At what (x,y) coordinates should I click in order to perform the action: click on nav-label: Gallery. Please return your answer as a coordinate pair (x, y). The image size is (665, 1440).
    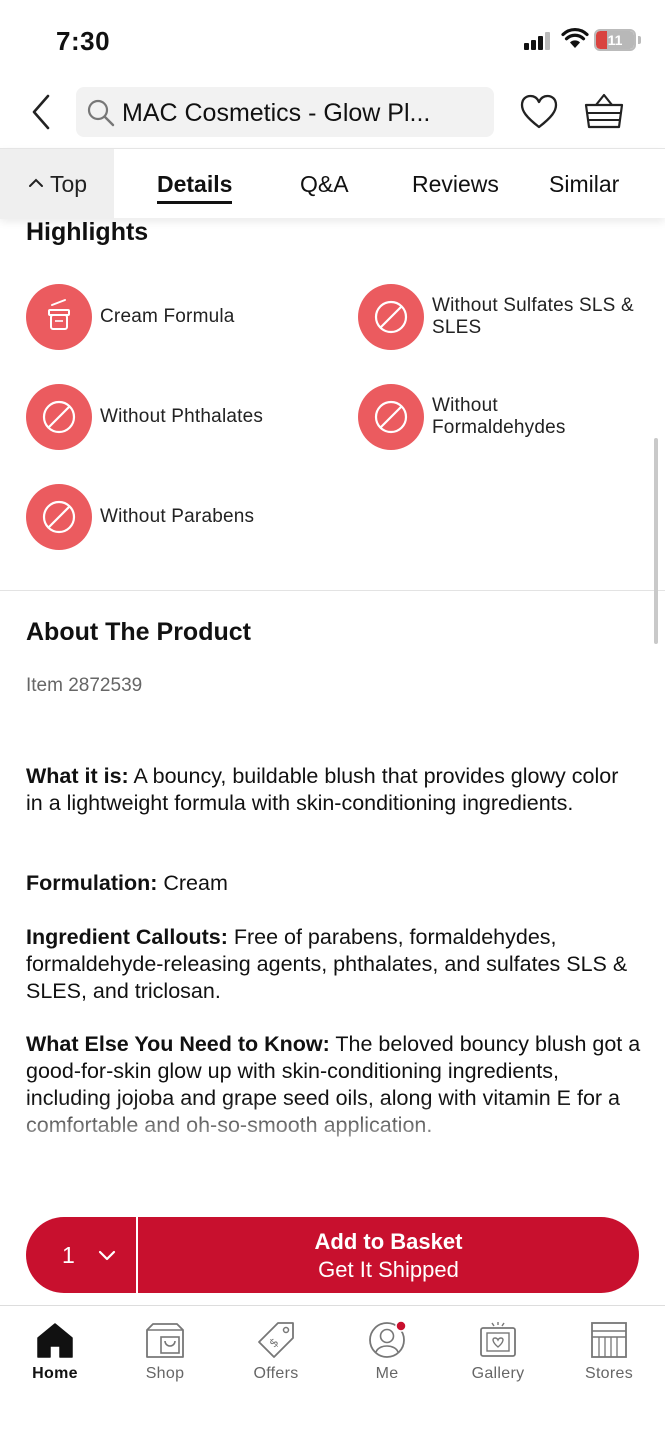
    Looking at the image, I should click on (498, 1373).